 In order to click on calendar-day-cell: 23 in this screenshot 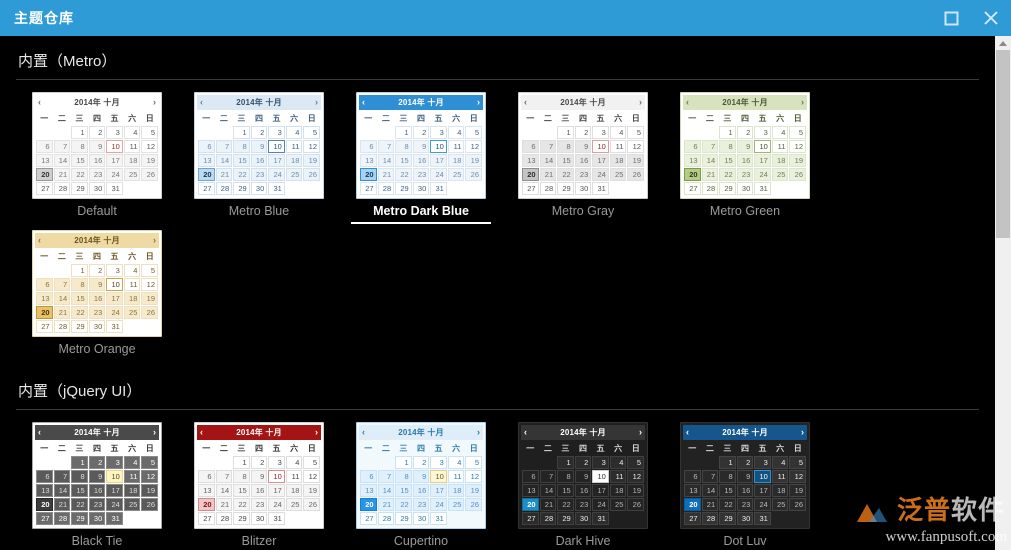, I will do `click(583, 504)`.